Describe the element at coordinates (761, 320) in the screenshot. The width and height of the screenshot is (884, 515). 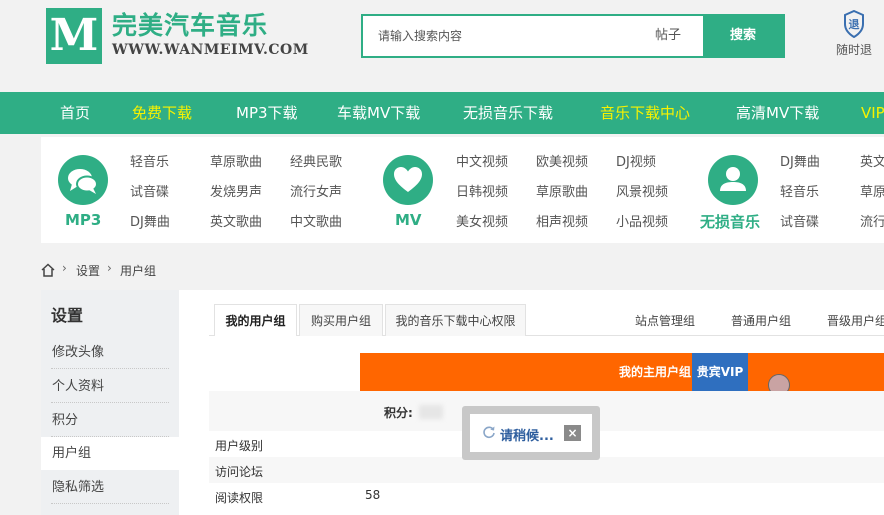
I see `tab-normal-group: 普通用户组` at that location.